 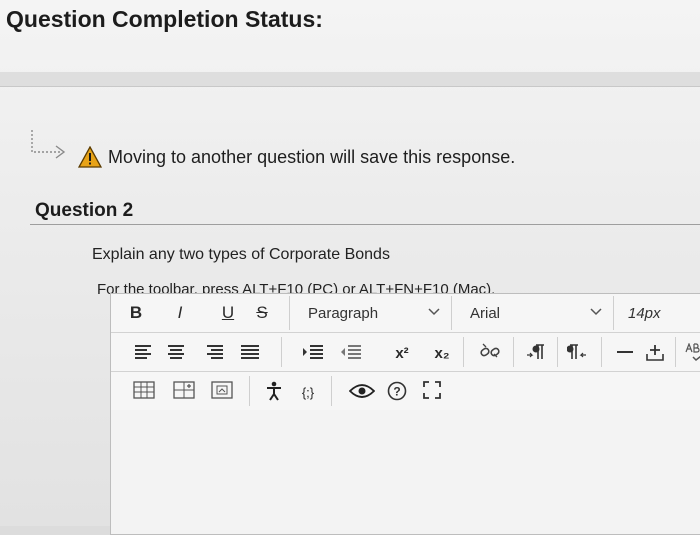 I want to click on paragraph-format-dropdown: Paragraph, so click(x=369, y=313).